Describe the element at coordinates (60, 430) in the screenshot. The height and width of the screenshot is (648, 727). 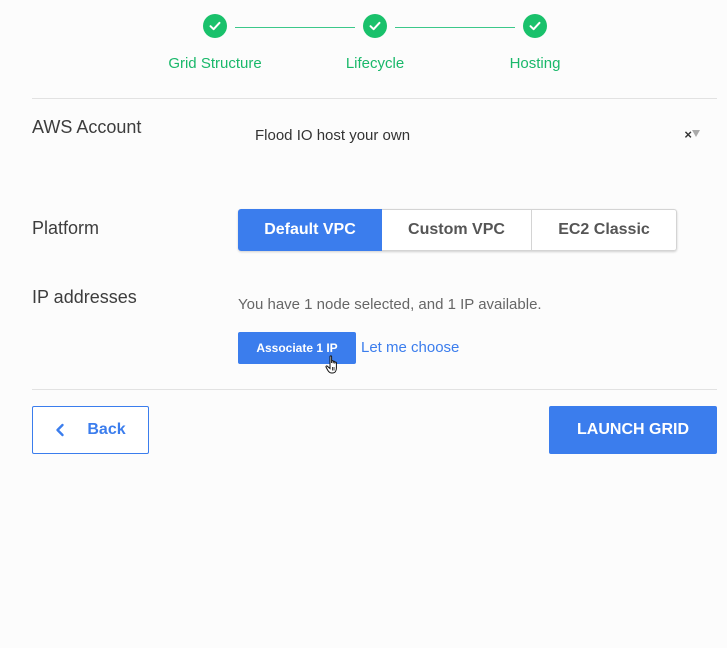
I see `chevron-left-icon` at that location.